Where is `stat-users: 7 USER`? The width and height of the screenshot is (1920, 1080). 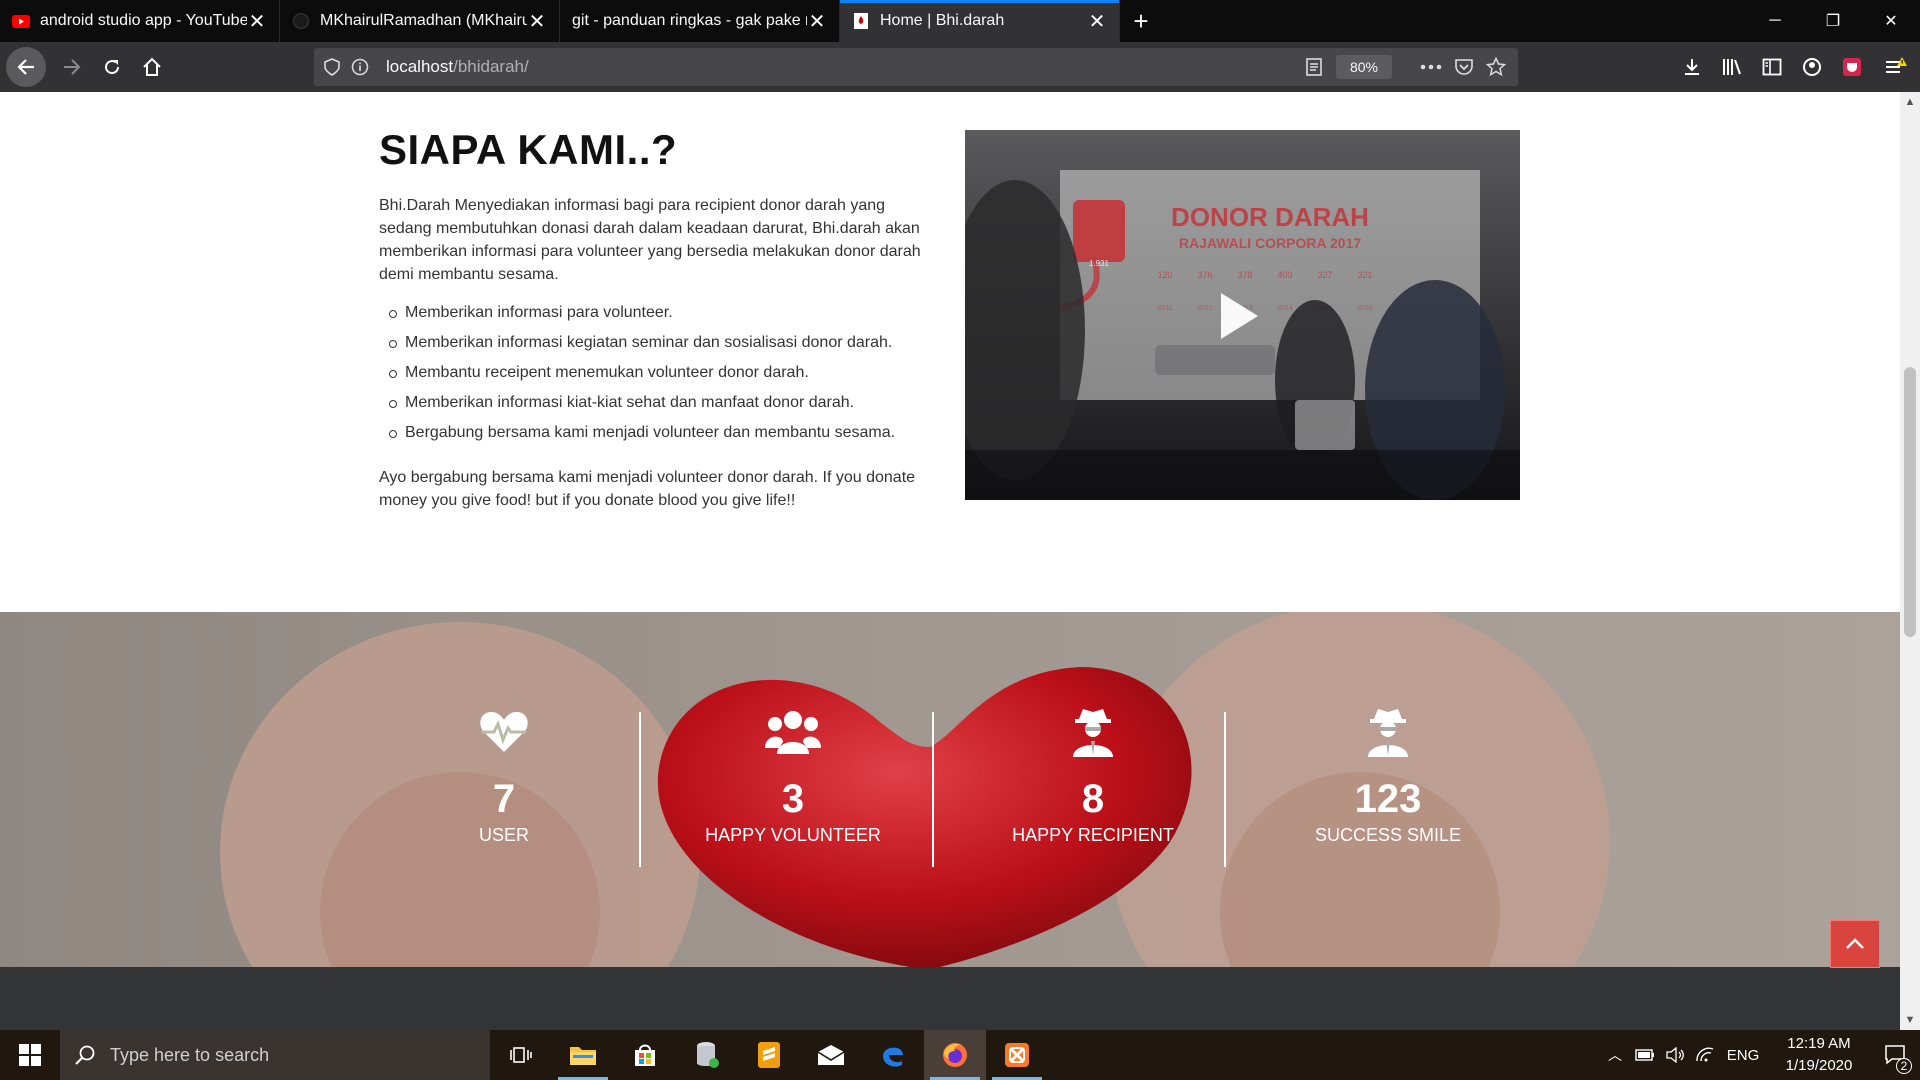
stat-users: 7 USER is located at coordinates (504, 784).